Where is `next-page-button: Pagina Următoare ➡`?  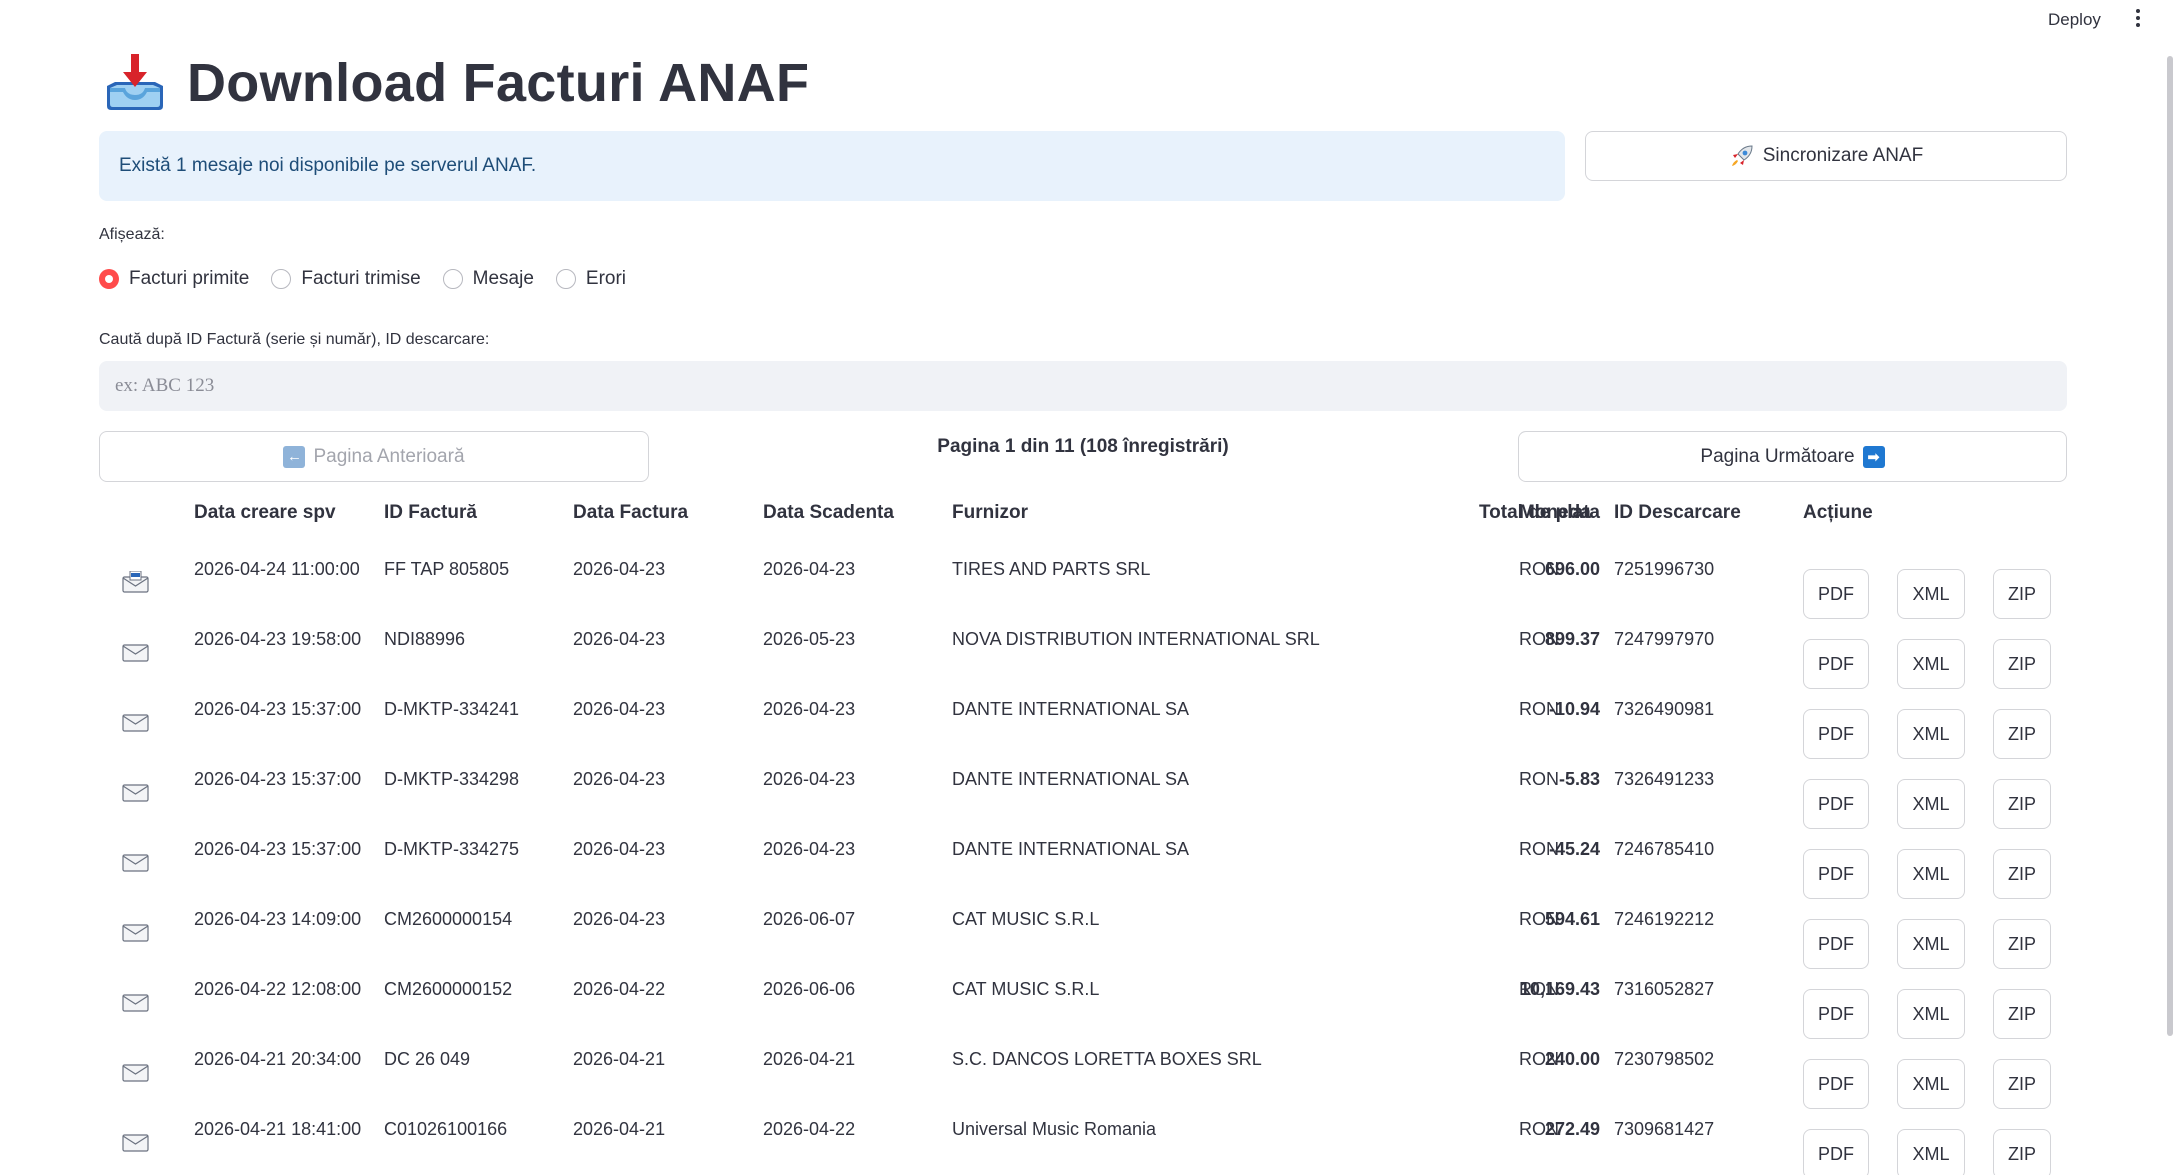
next-page-button: Pagina Următoare ➡ is located at coordinates (1792, 456).